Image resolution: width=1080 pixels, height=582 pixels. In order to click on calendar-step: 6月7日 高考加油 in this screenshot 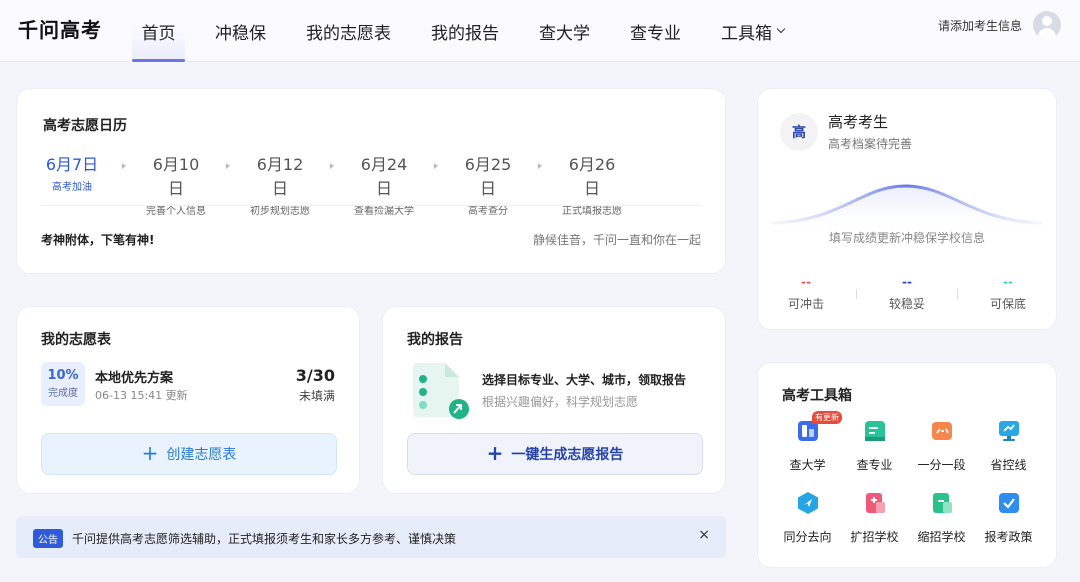, I will do `click(72, 172)`.